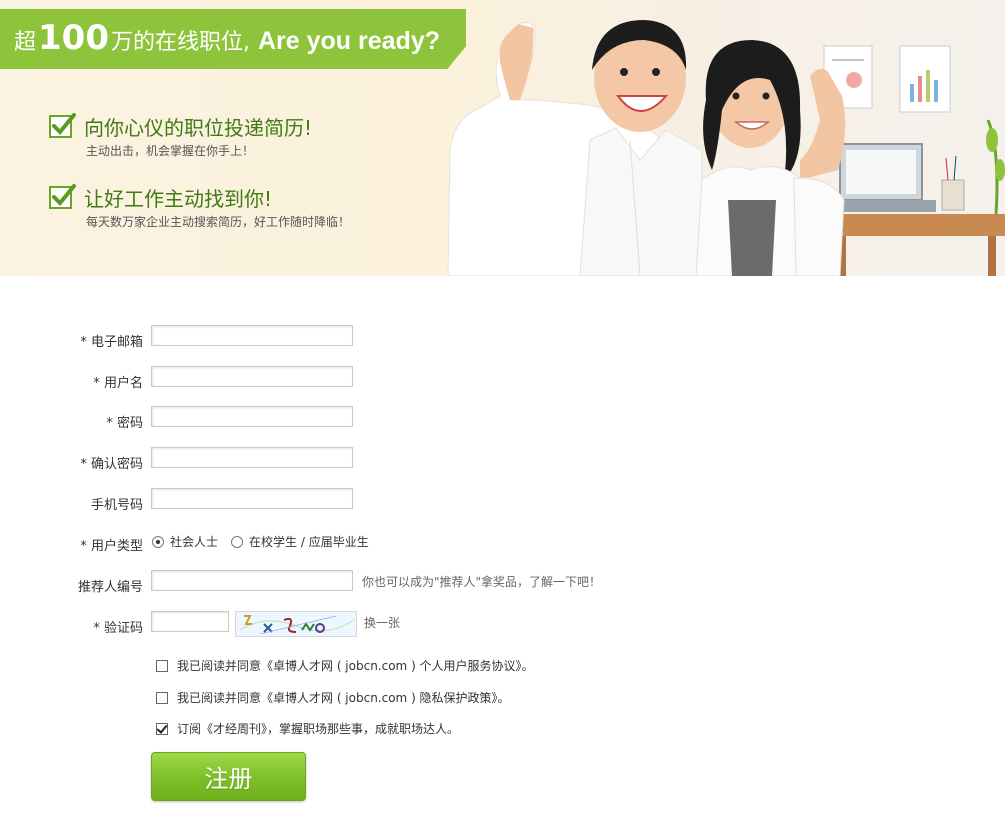 The height and width of the screenshot is (839, 1005). Describe the element at coordinates (502, 503) in the screenshot. I see `phone-row: 手机号码` at that location.